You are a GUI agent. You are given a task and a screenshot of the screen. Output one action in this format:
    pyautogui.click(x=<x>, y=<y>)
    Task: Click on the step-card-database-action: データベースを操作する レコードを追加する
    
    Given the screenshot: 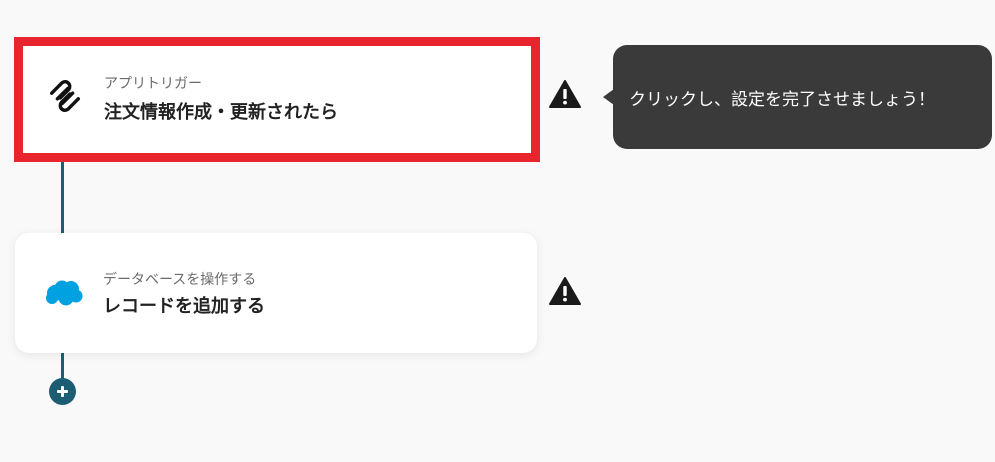 What is the action you would take?
    pyautogui.click(x=276, y=293)
    